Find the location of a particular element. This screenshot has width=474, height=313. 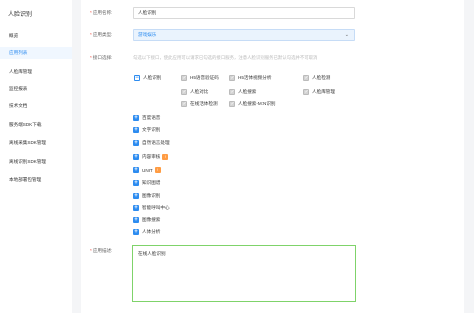

api-category-8: + 图像搜索 is located at coordinates (146, 220).